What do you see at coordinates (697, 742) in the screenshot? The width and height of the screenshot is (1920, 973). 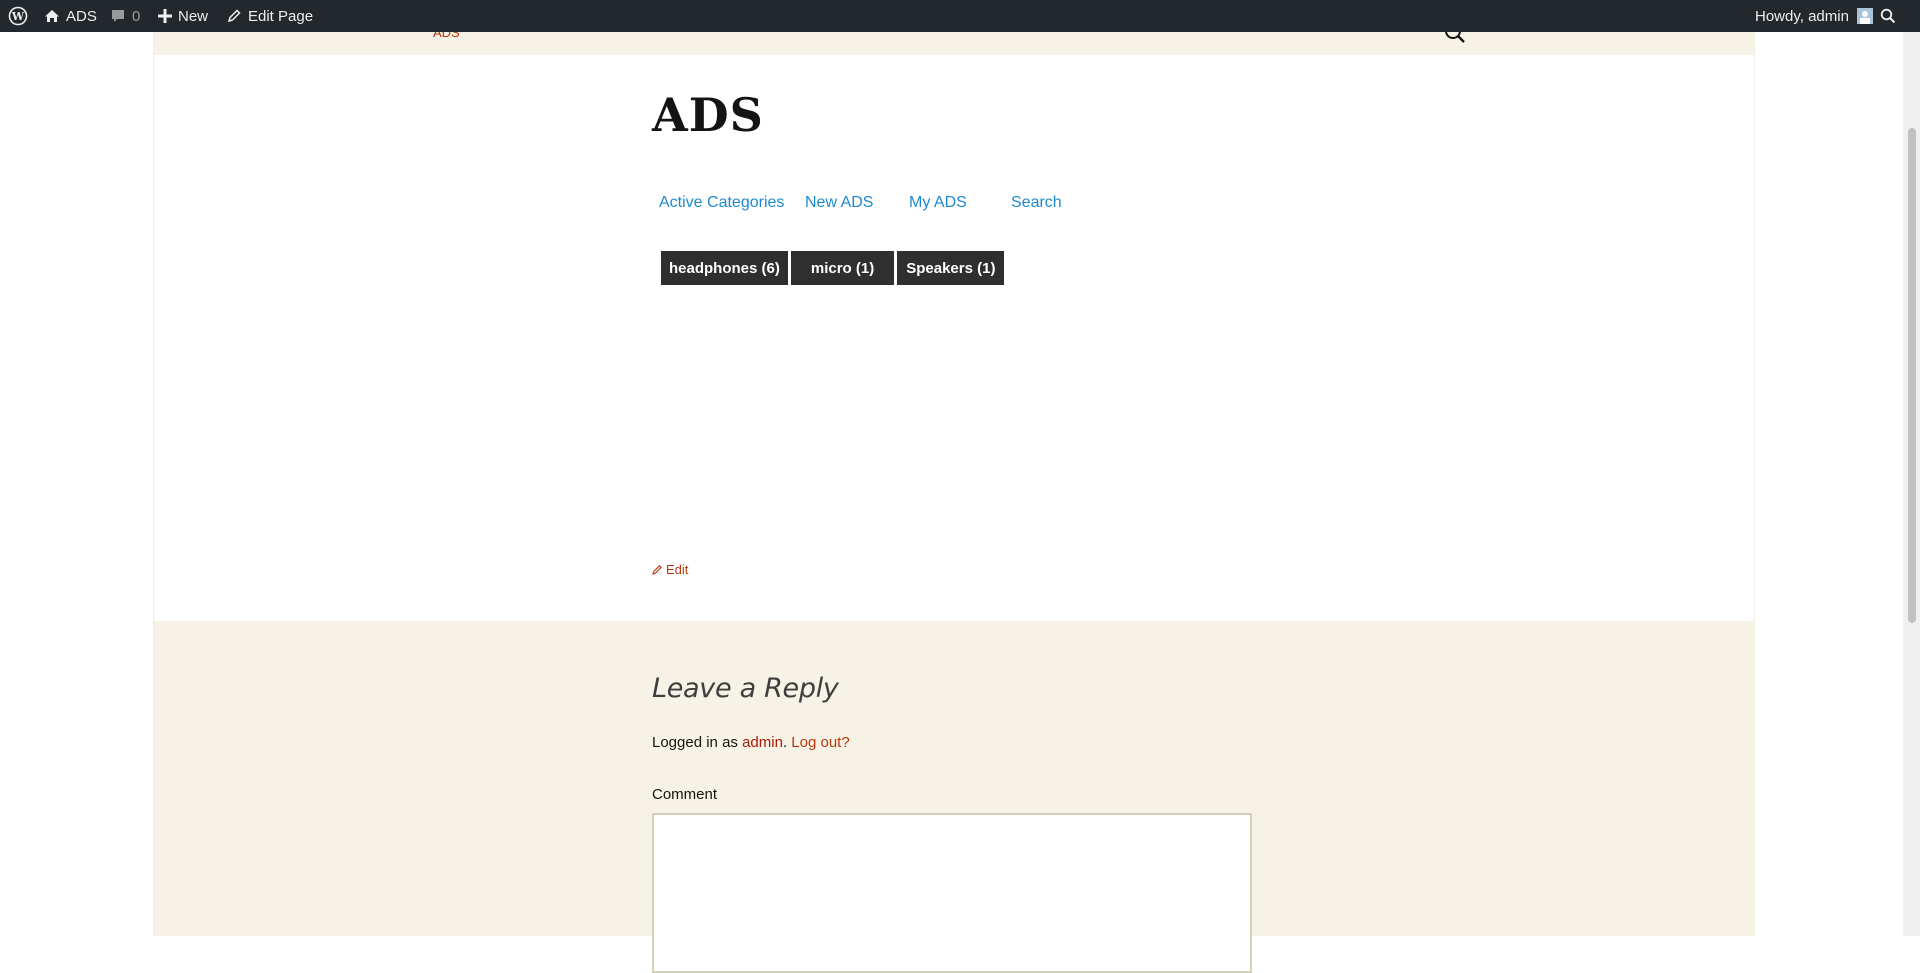 I see `logged-in-prefix: Logged in as` at bounding box center [697, 742].